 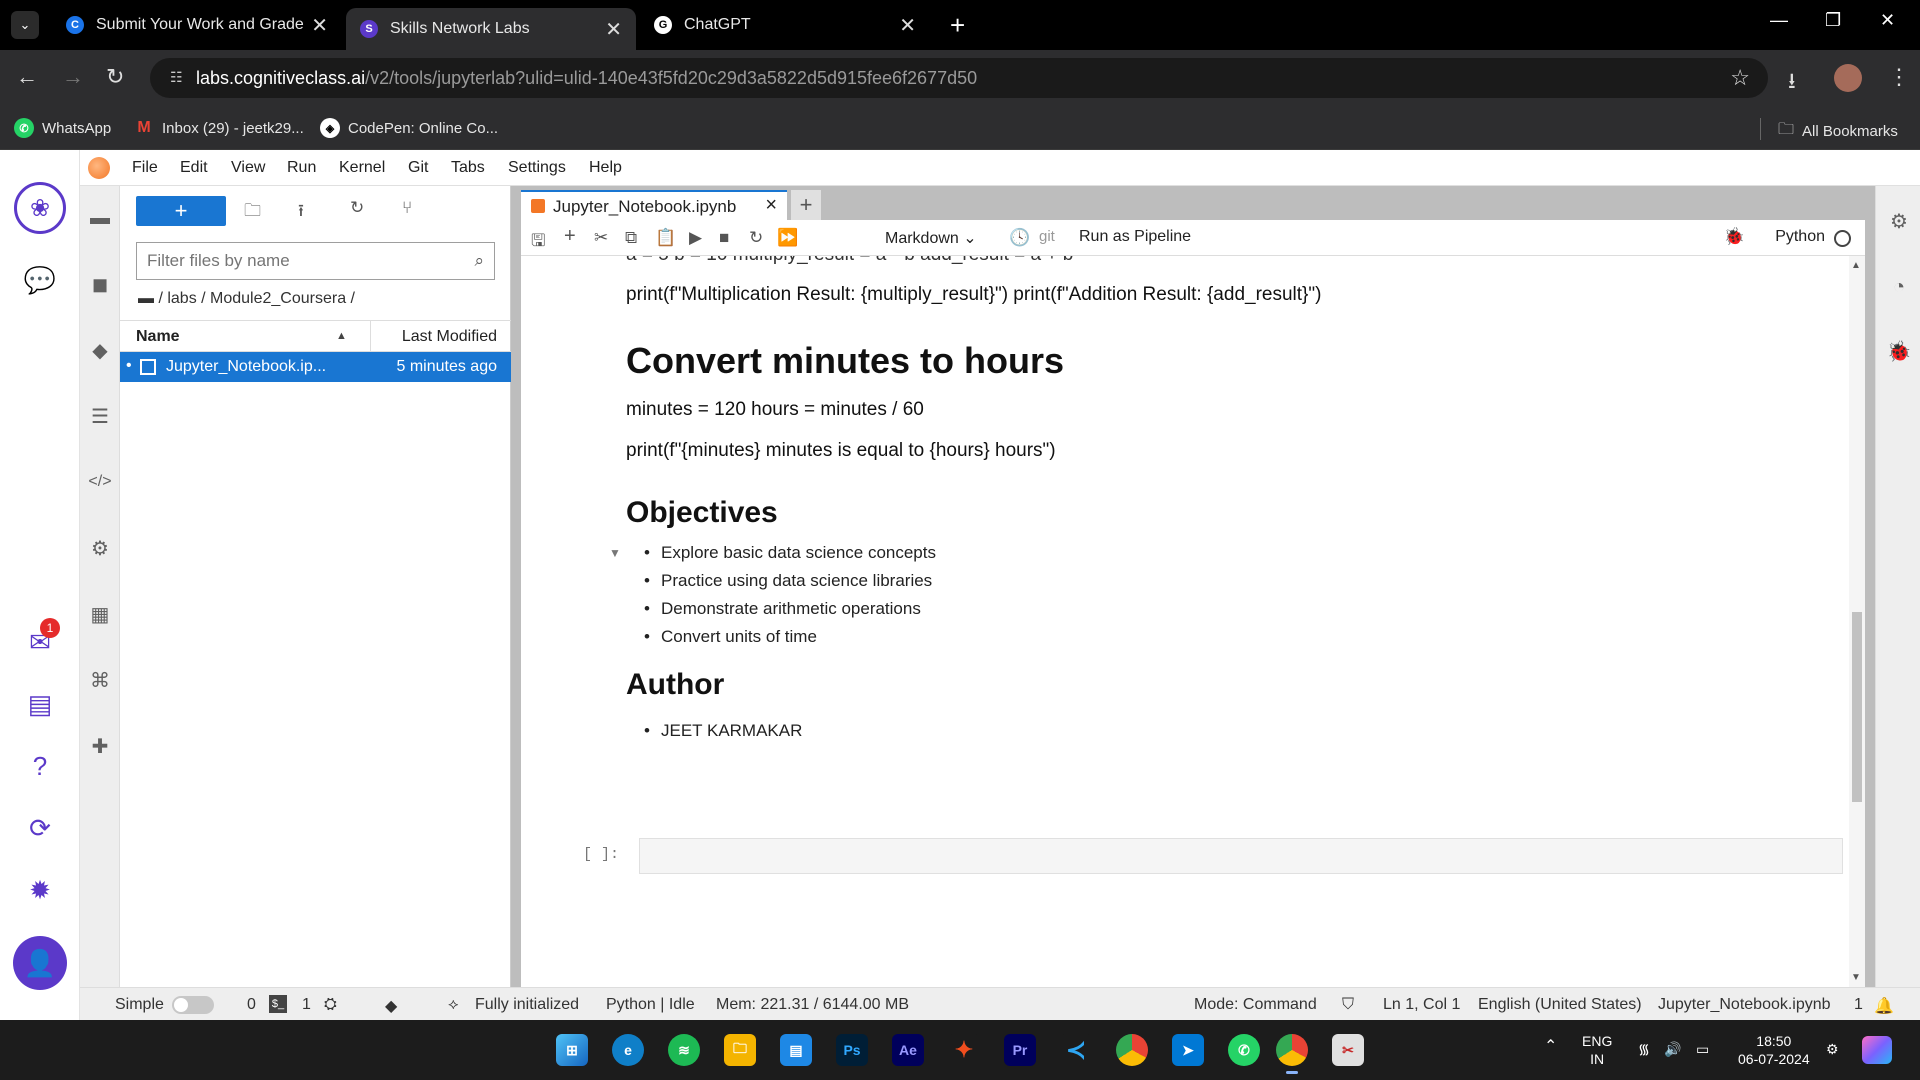 I want to click on help-icon: ?, so click(x=40, y=766).